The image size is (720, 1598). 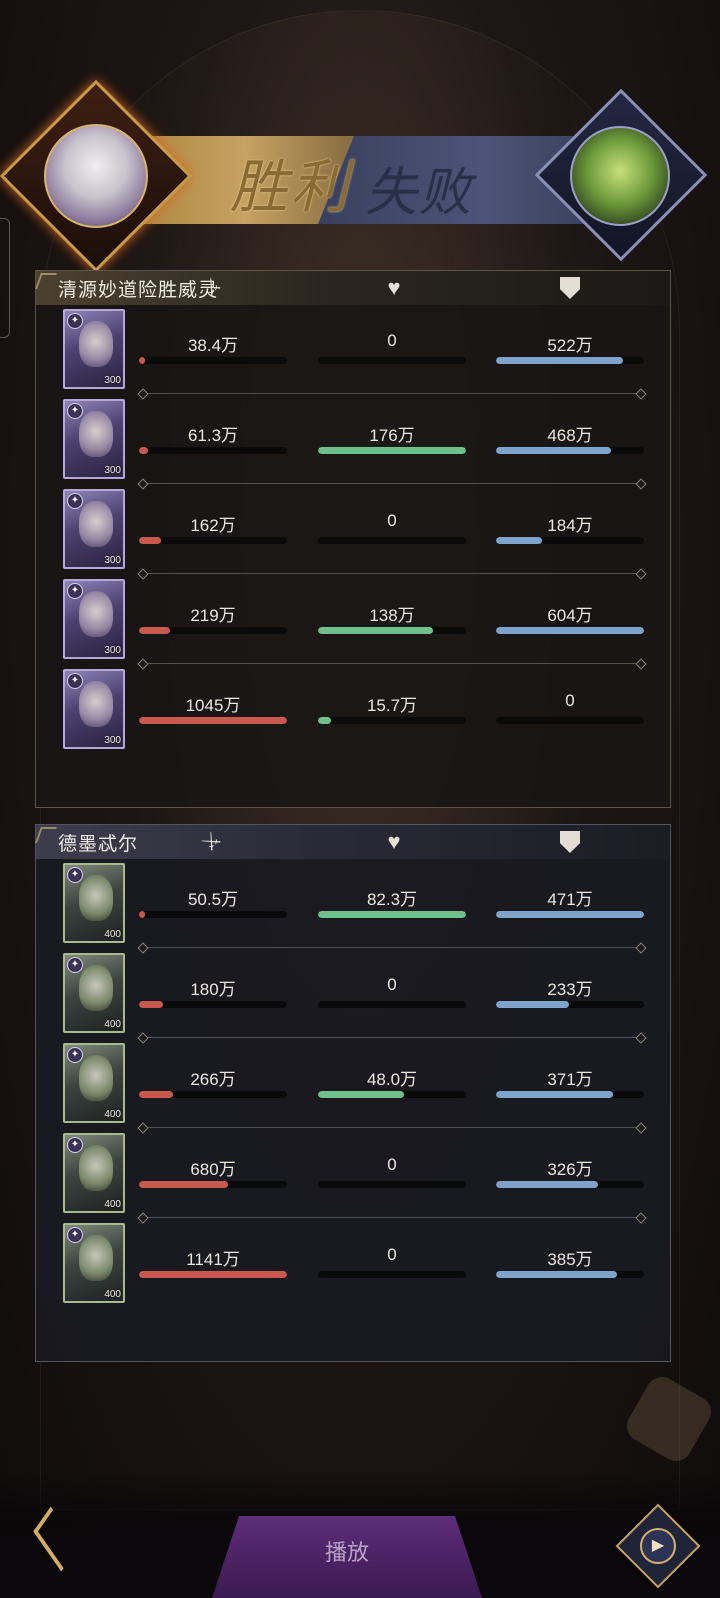 What do you see at coordinates (354, 994) in the screenshot?
I see `hero-row: ✦ 400 180万 0 233万` at bounding box center [354, 994].